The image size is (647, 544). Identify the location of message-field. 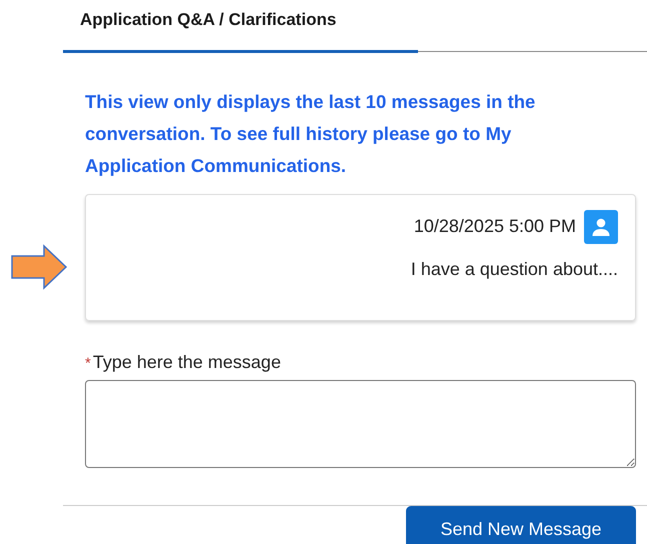
(360, 424).